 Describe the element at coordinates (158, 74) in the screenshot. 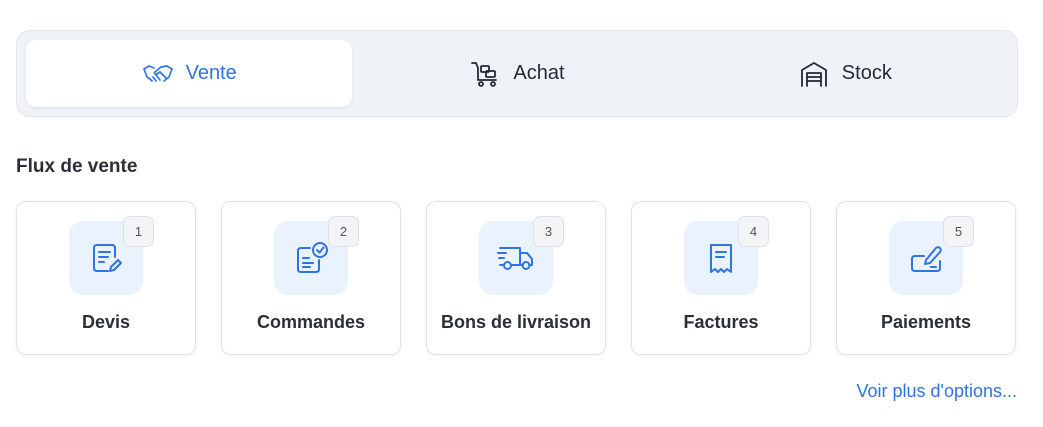

I see `handshake-icon` at that location.